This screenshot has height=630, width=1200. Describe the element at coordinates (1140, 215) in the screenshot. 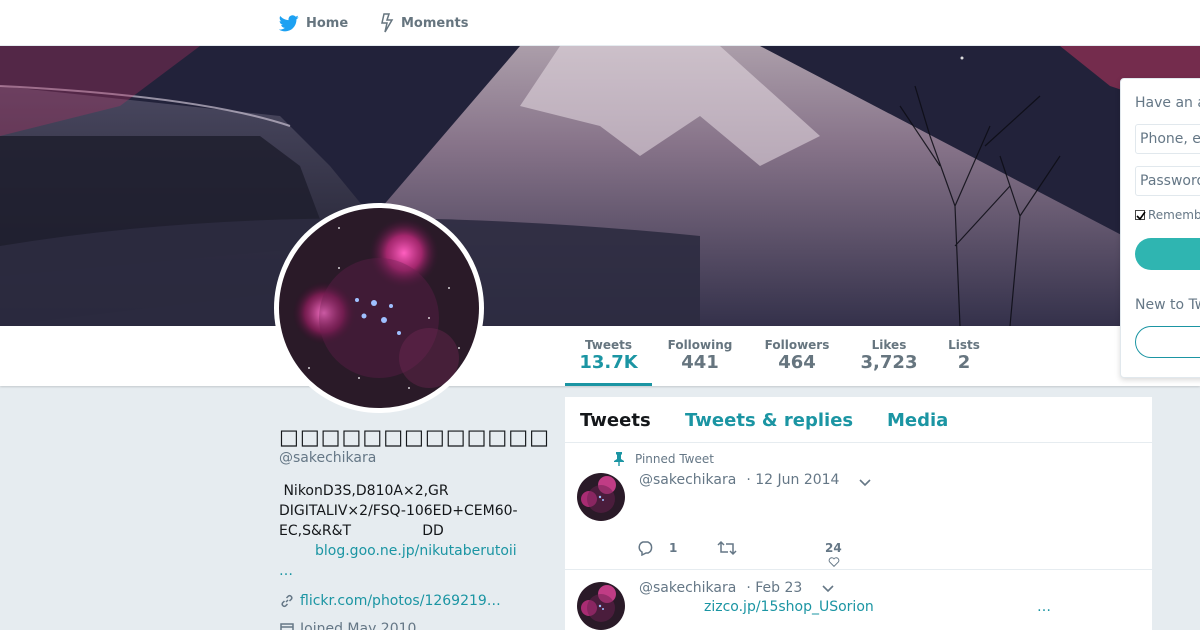

I see `remember-checkbox` at that location.